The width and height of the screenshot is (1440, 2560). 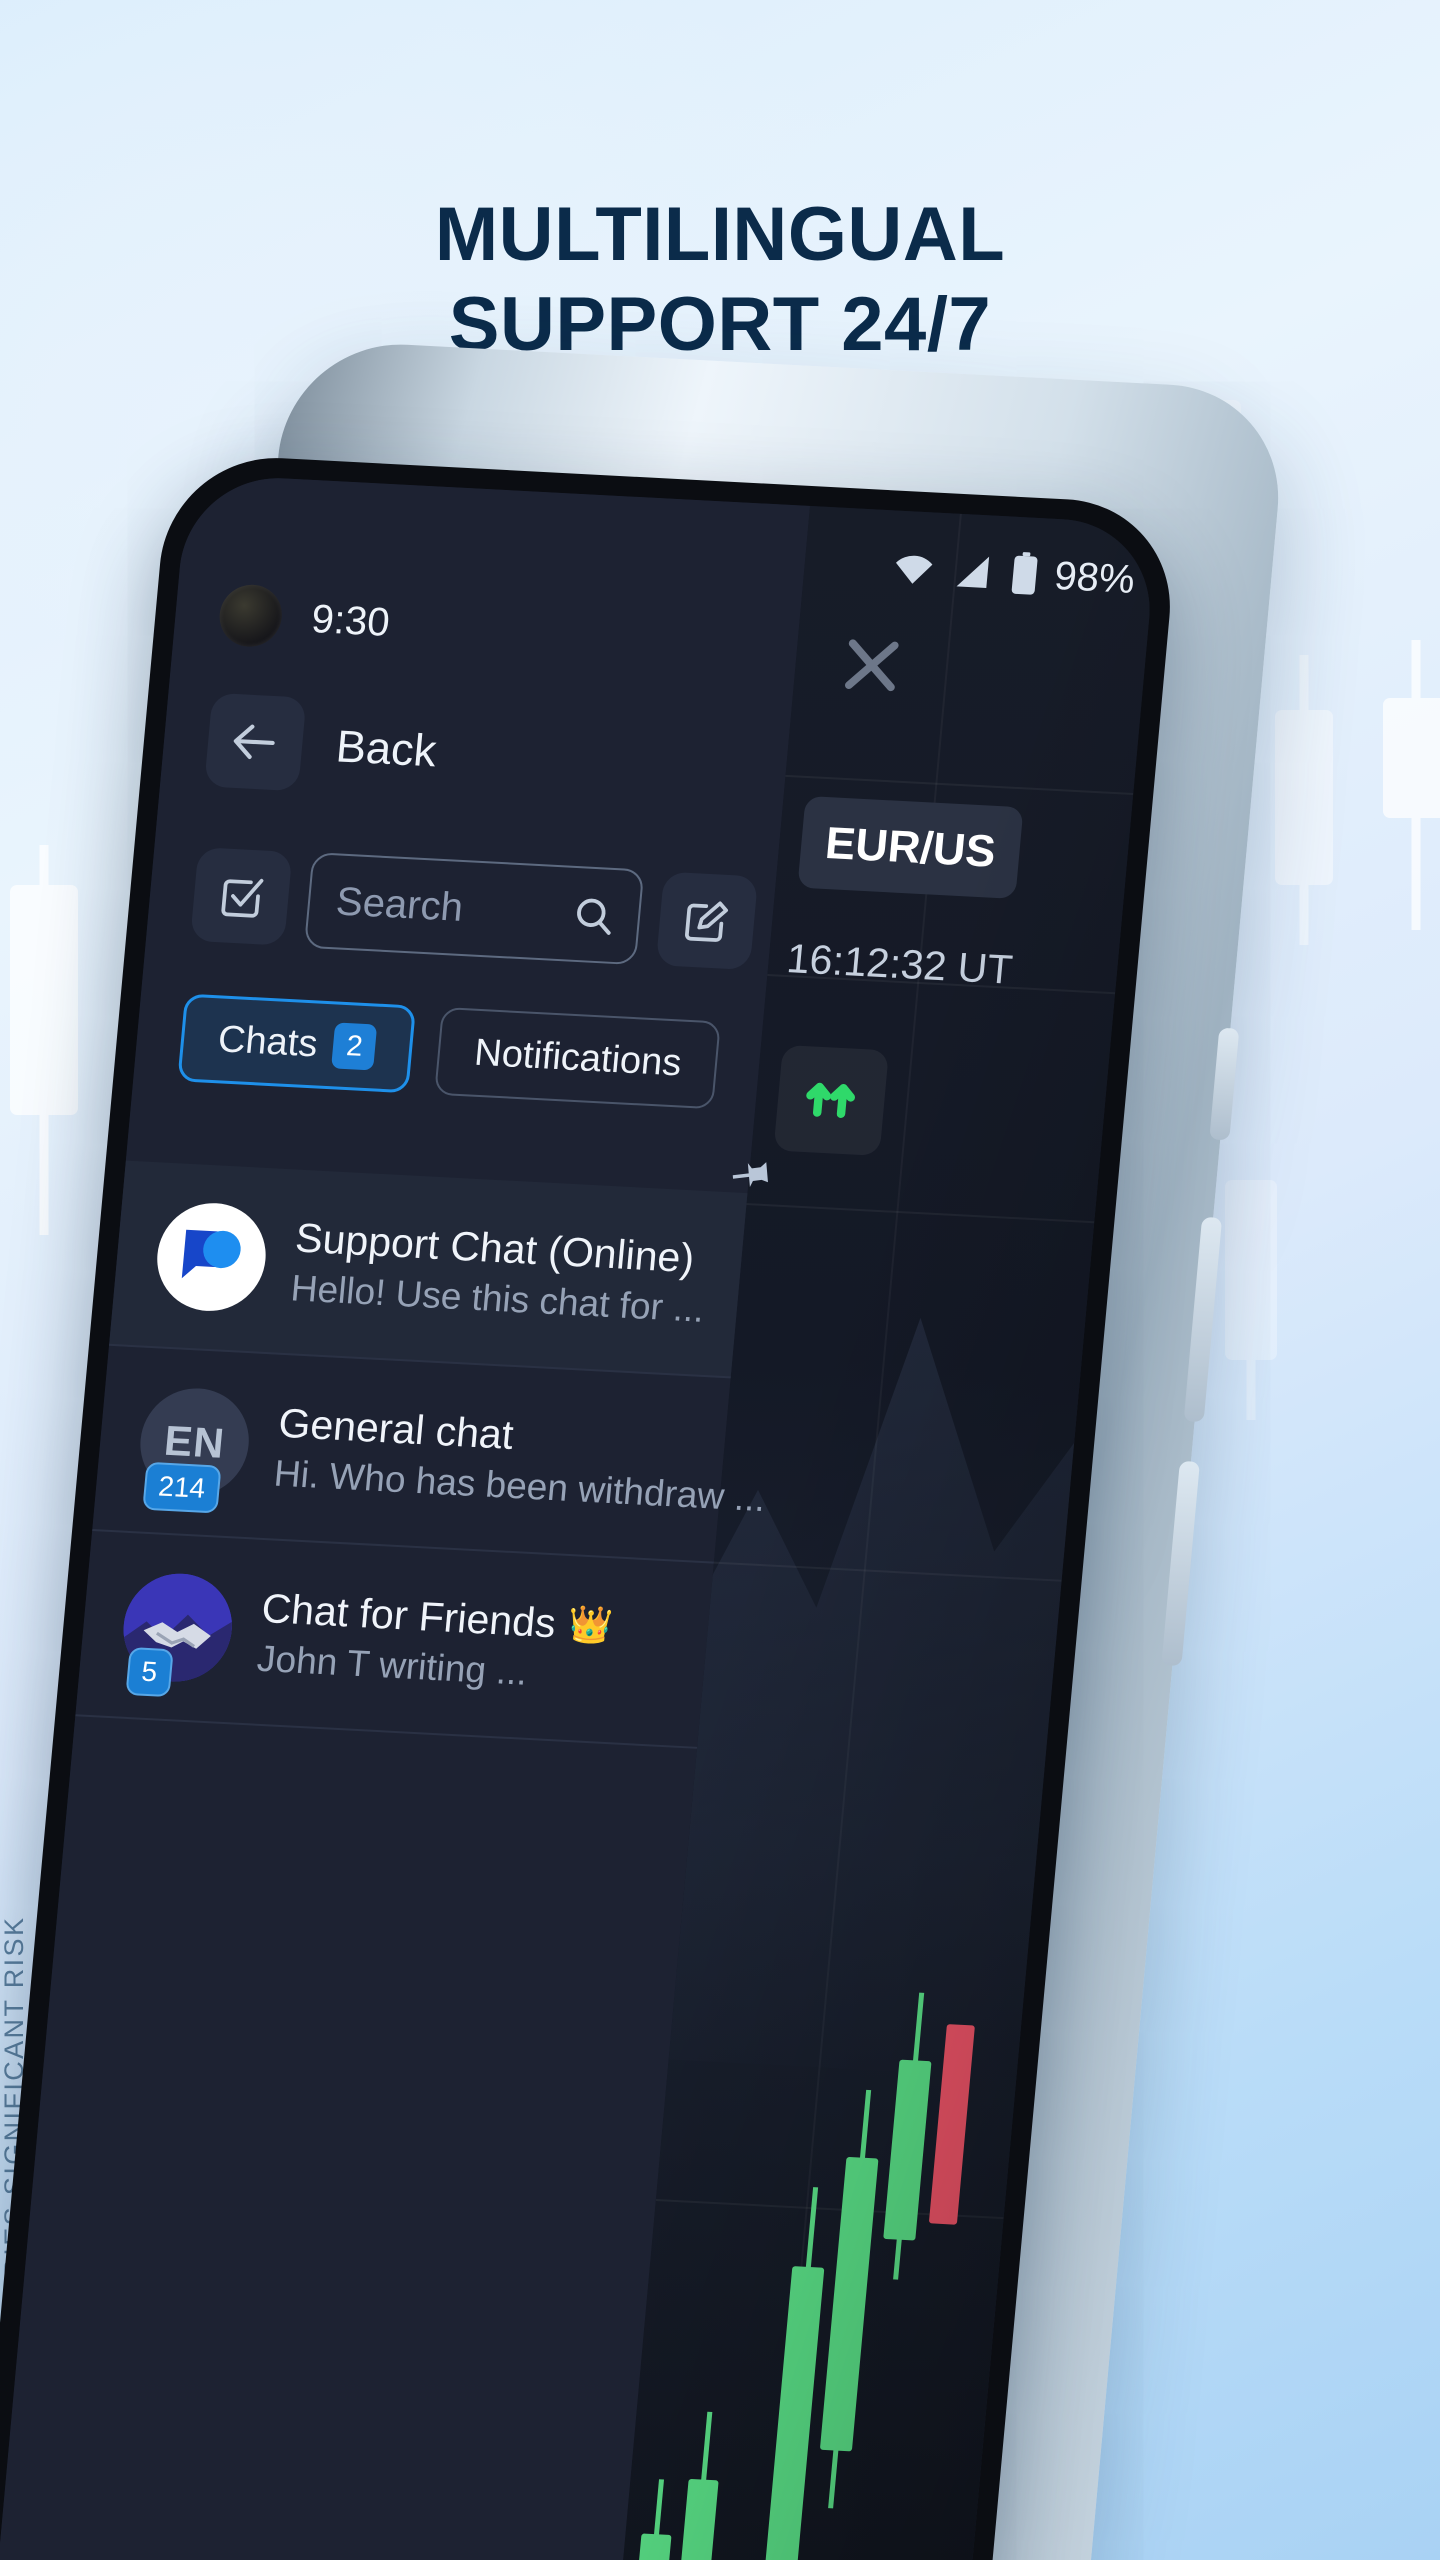 I want to click on cellular-signal-icon, so click(x=973, y=572).